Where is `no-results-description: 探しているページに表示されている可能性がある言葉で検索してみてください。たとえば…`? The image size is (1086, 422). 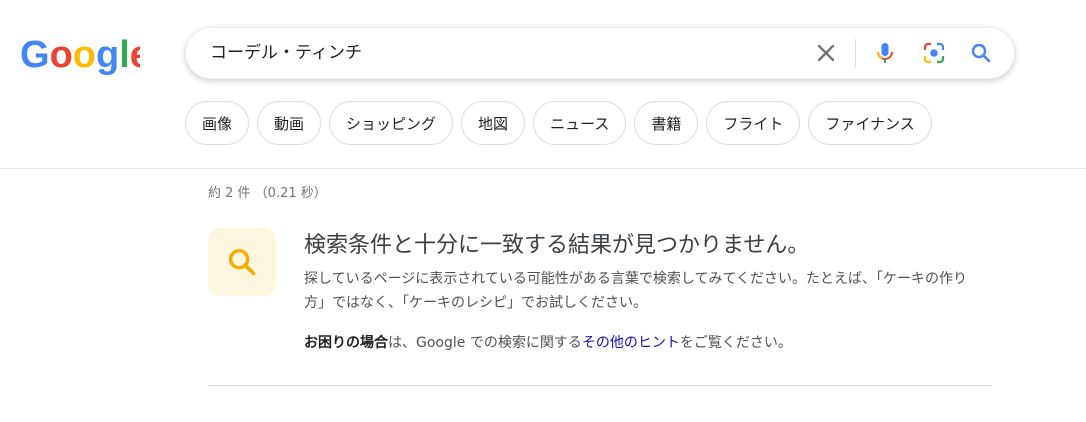
no-results-description: 探しているページに表示されている可能性がある言葉で検索してみてください。たとえば… is located at coordinates (636, 291).